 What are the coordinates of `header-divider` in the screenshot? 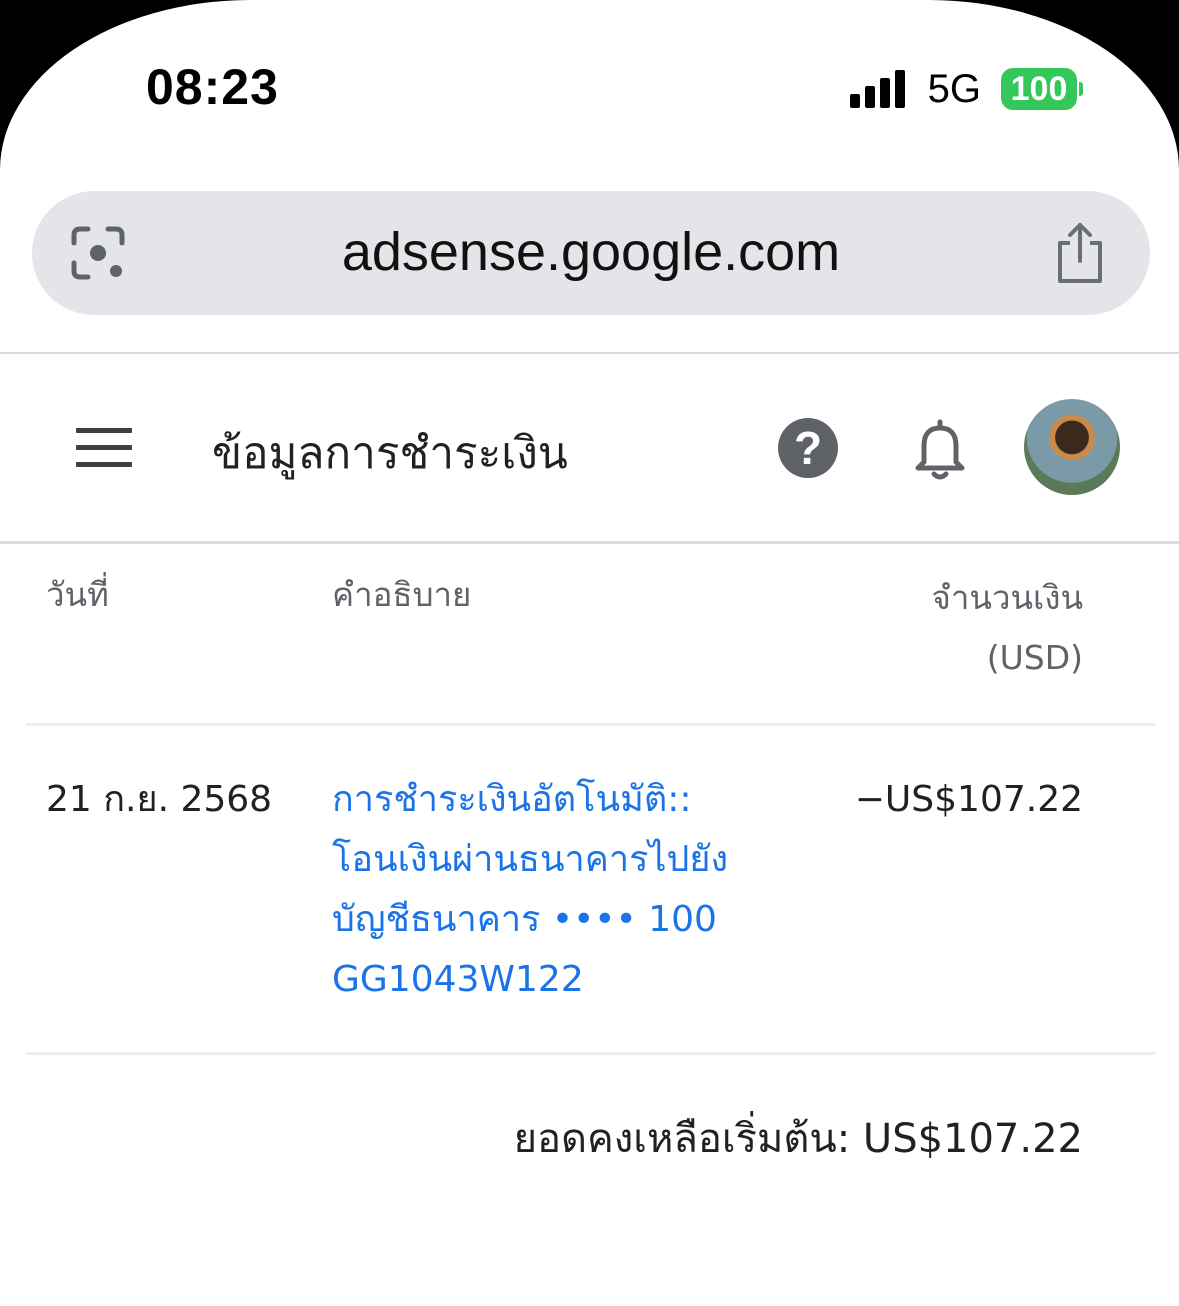 It's located at (589, 542).